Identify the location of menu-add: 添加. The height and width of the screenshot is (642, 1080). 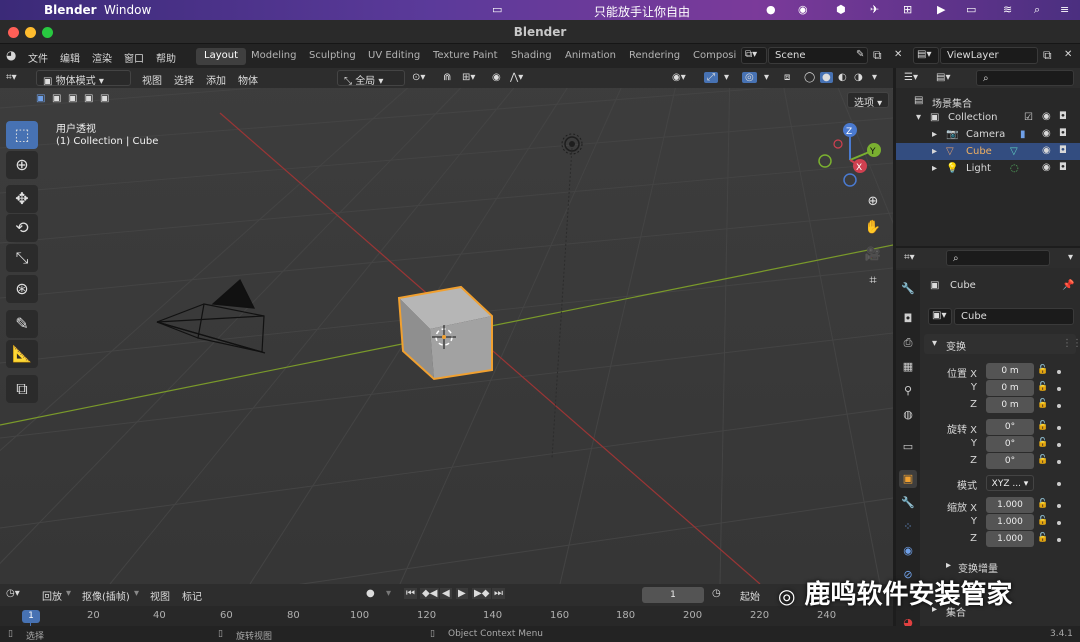
(216, 79).